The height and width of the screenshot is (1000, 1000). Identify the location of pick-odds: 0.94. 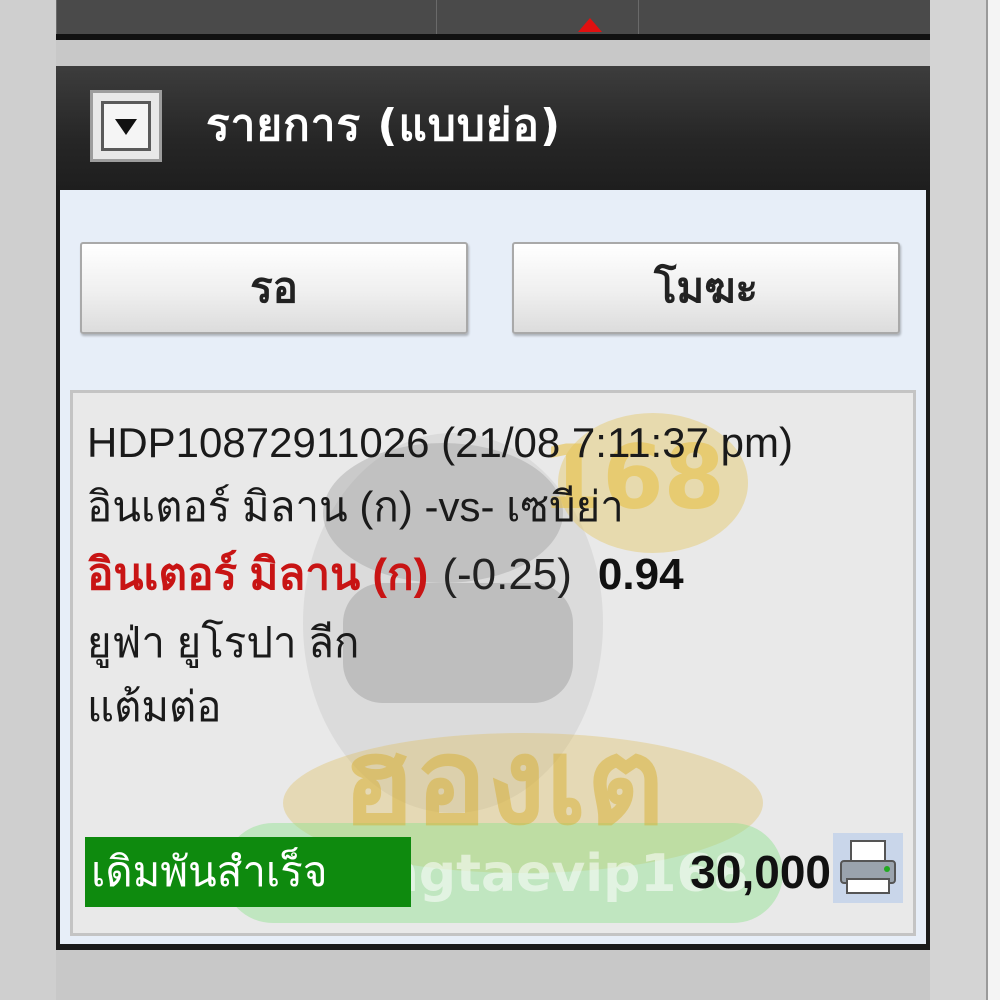
(640, 574).